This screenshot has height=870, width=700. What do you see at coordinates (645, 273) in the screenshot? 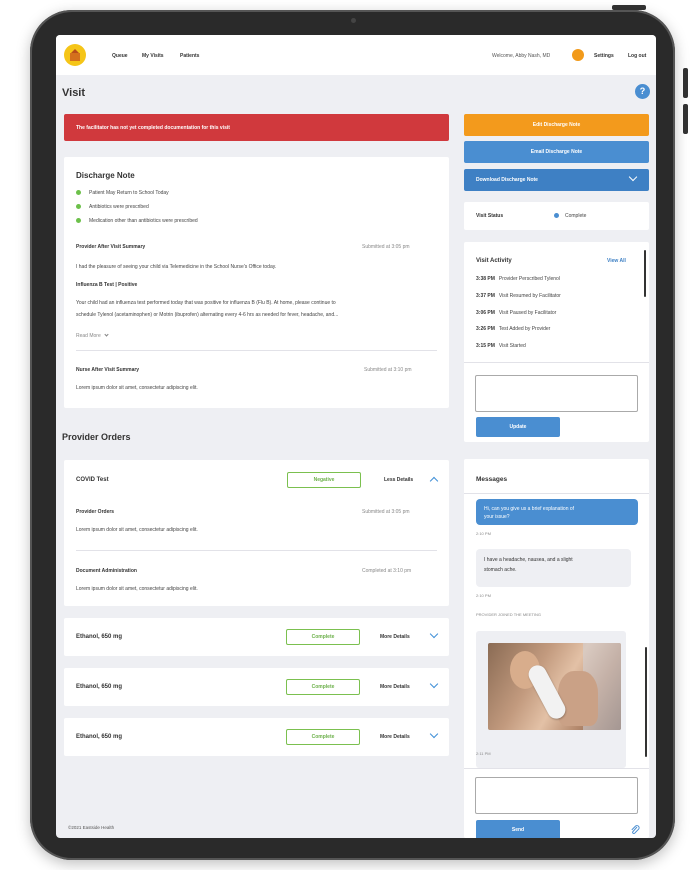
I see `activity-scrollbar` at bounding box center [645, 273].